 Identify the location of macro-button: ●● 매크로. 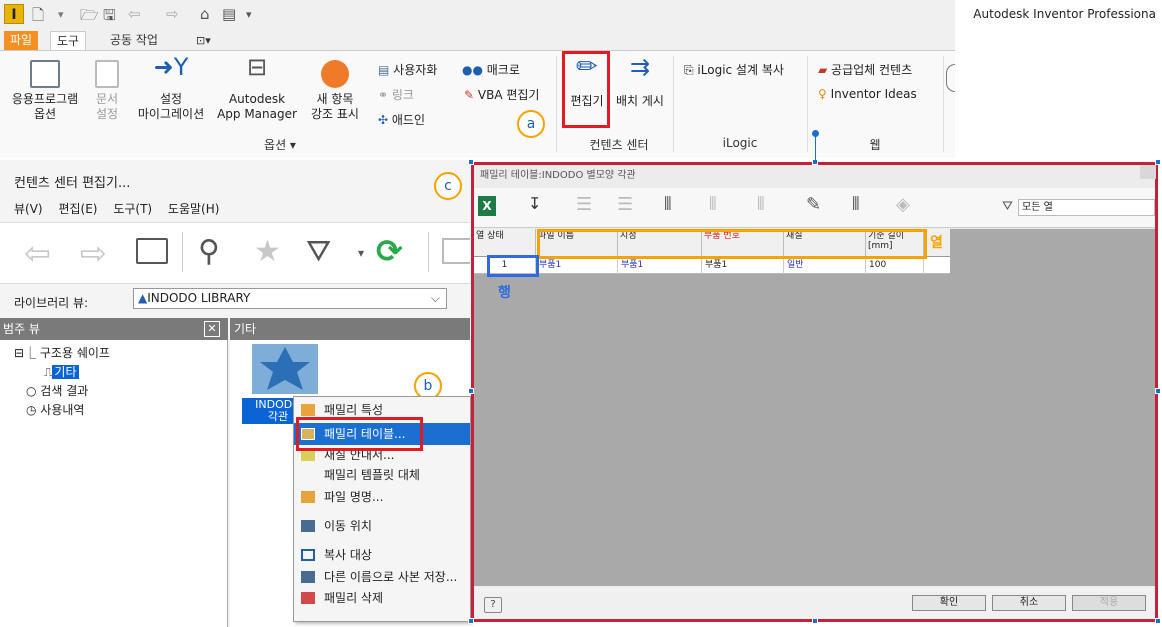
(491, 69).